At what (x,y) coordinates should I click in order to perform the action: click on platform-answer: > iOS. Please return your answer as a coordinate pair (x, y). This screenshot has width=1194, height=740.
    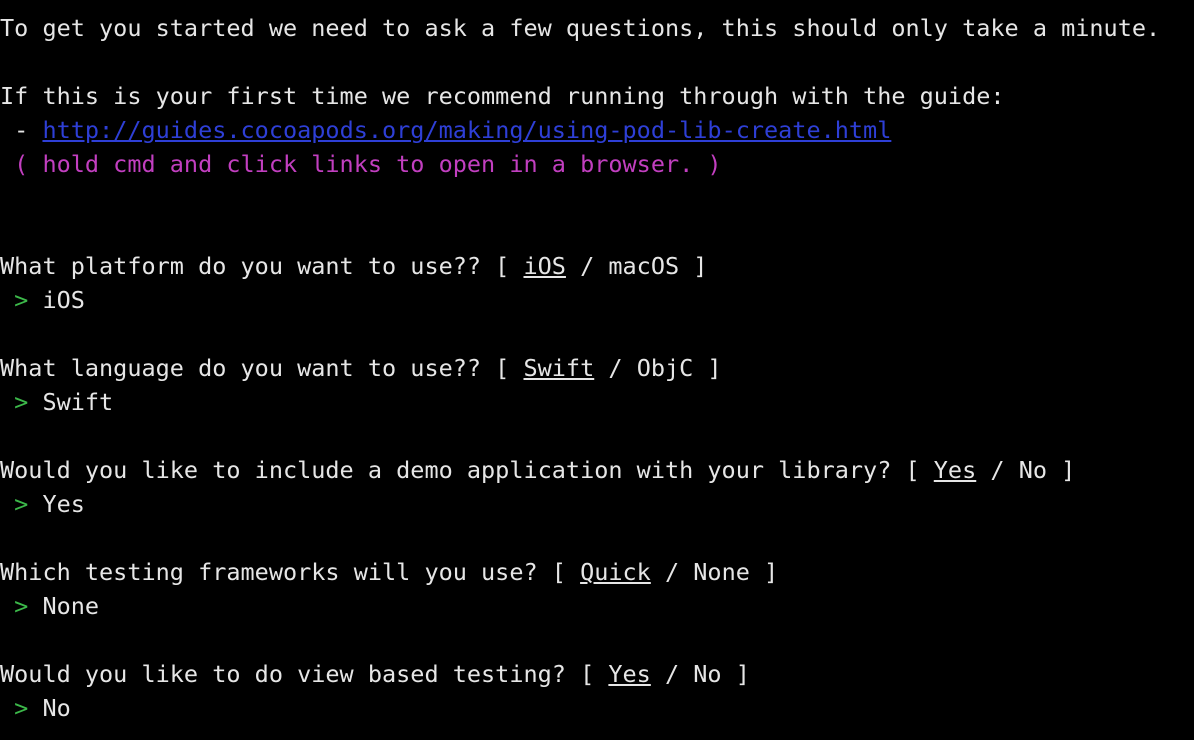
    Looking at the image, I should click on (42, 300).